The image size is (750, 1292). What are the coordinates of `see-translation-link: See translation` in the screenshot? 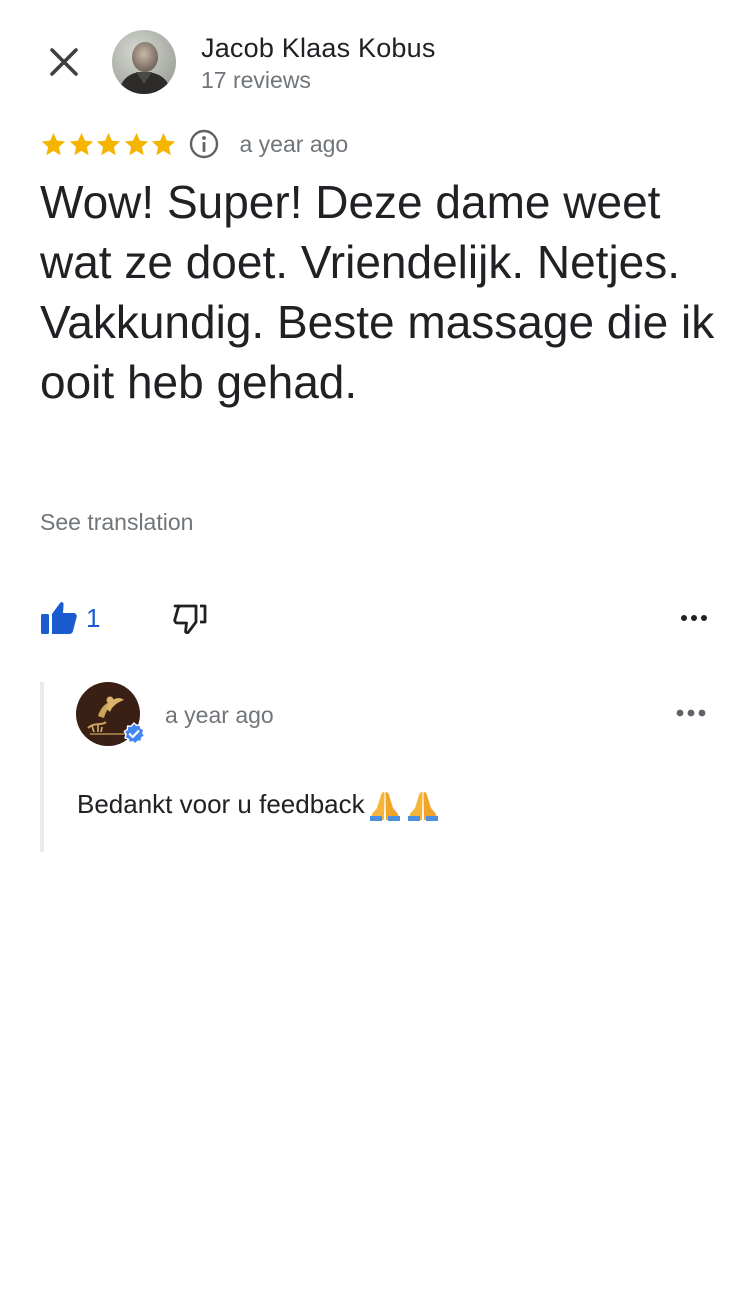 It's located at (116, 522).